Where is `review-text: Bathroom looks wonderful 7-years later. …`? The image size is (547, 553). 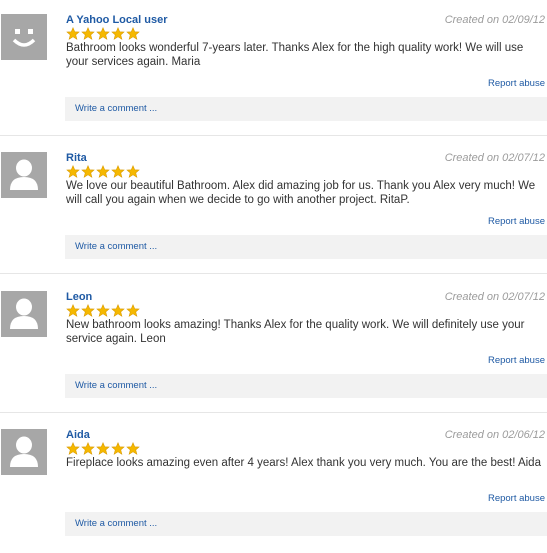 review-text: Bathroom looks wonderful 7-years later. … is located at coordinates (295, 55).